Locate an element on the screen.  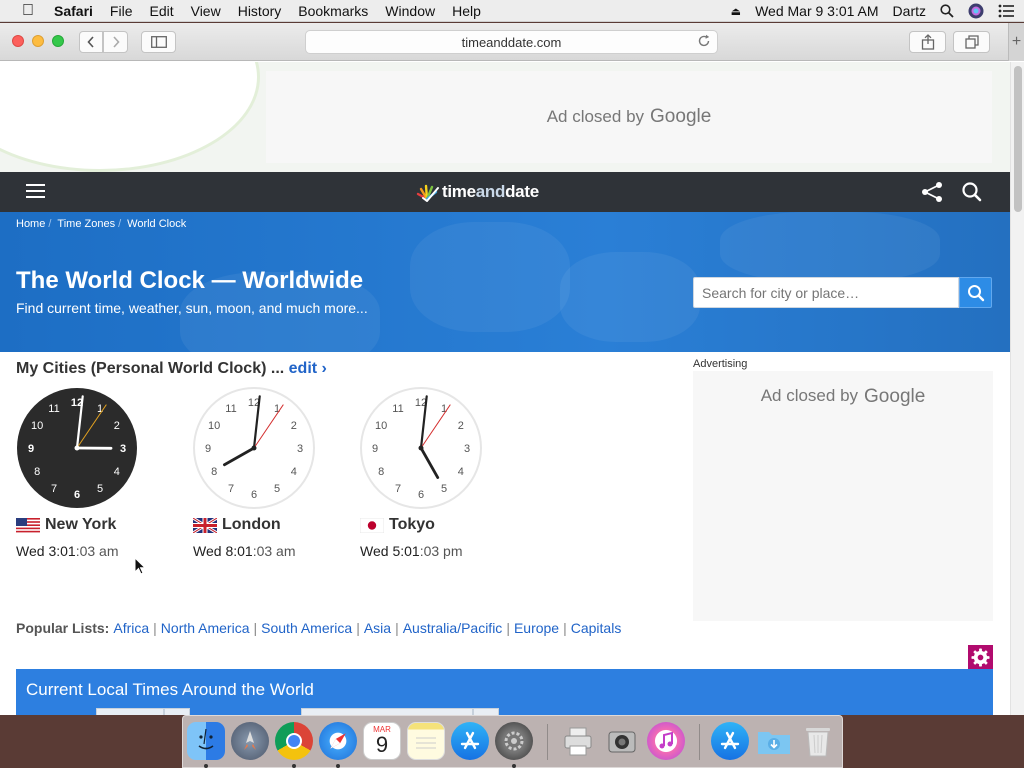
new-tab-button: + is located at coordinates (1016, 42).